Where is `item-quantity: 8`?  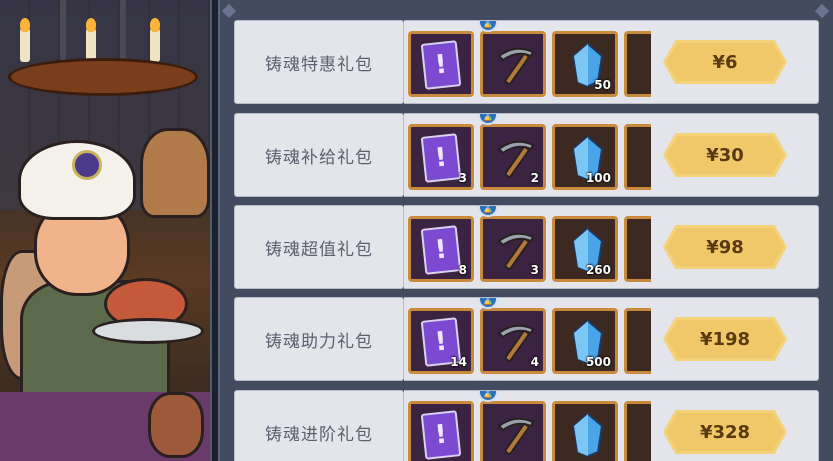
item-quantity: 8 is located at coordinates (462, 270).